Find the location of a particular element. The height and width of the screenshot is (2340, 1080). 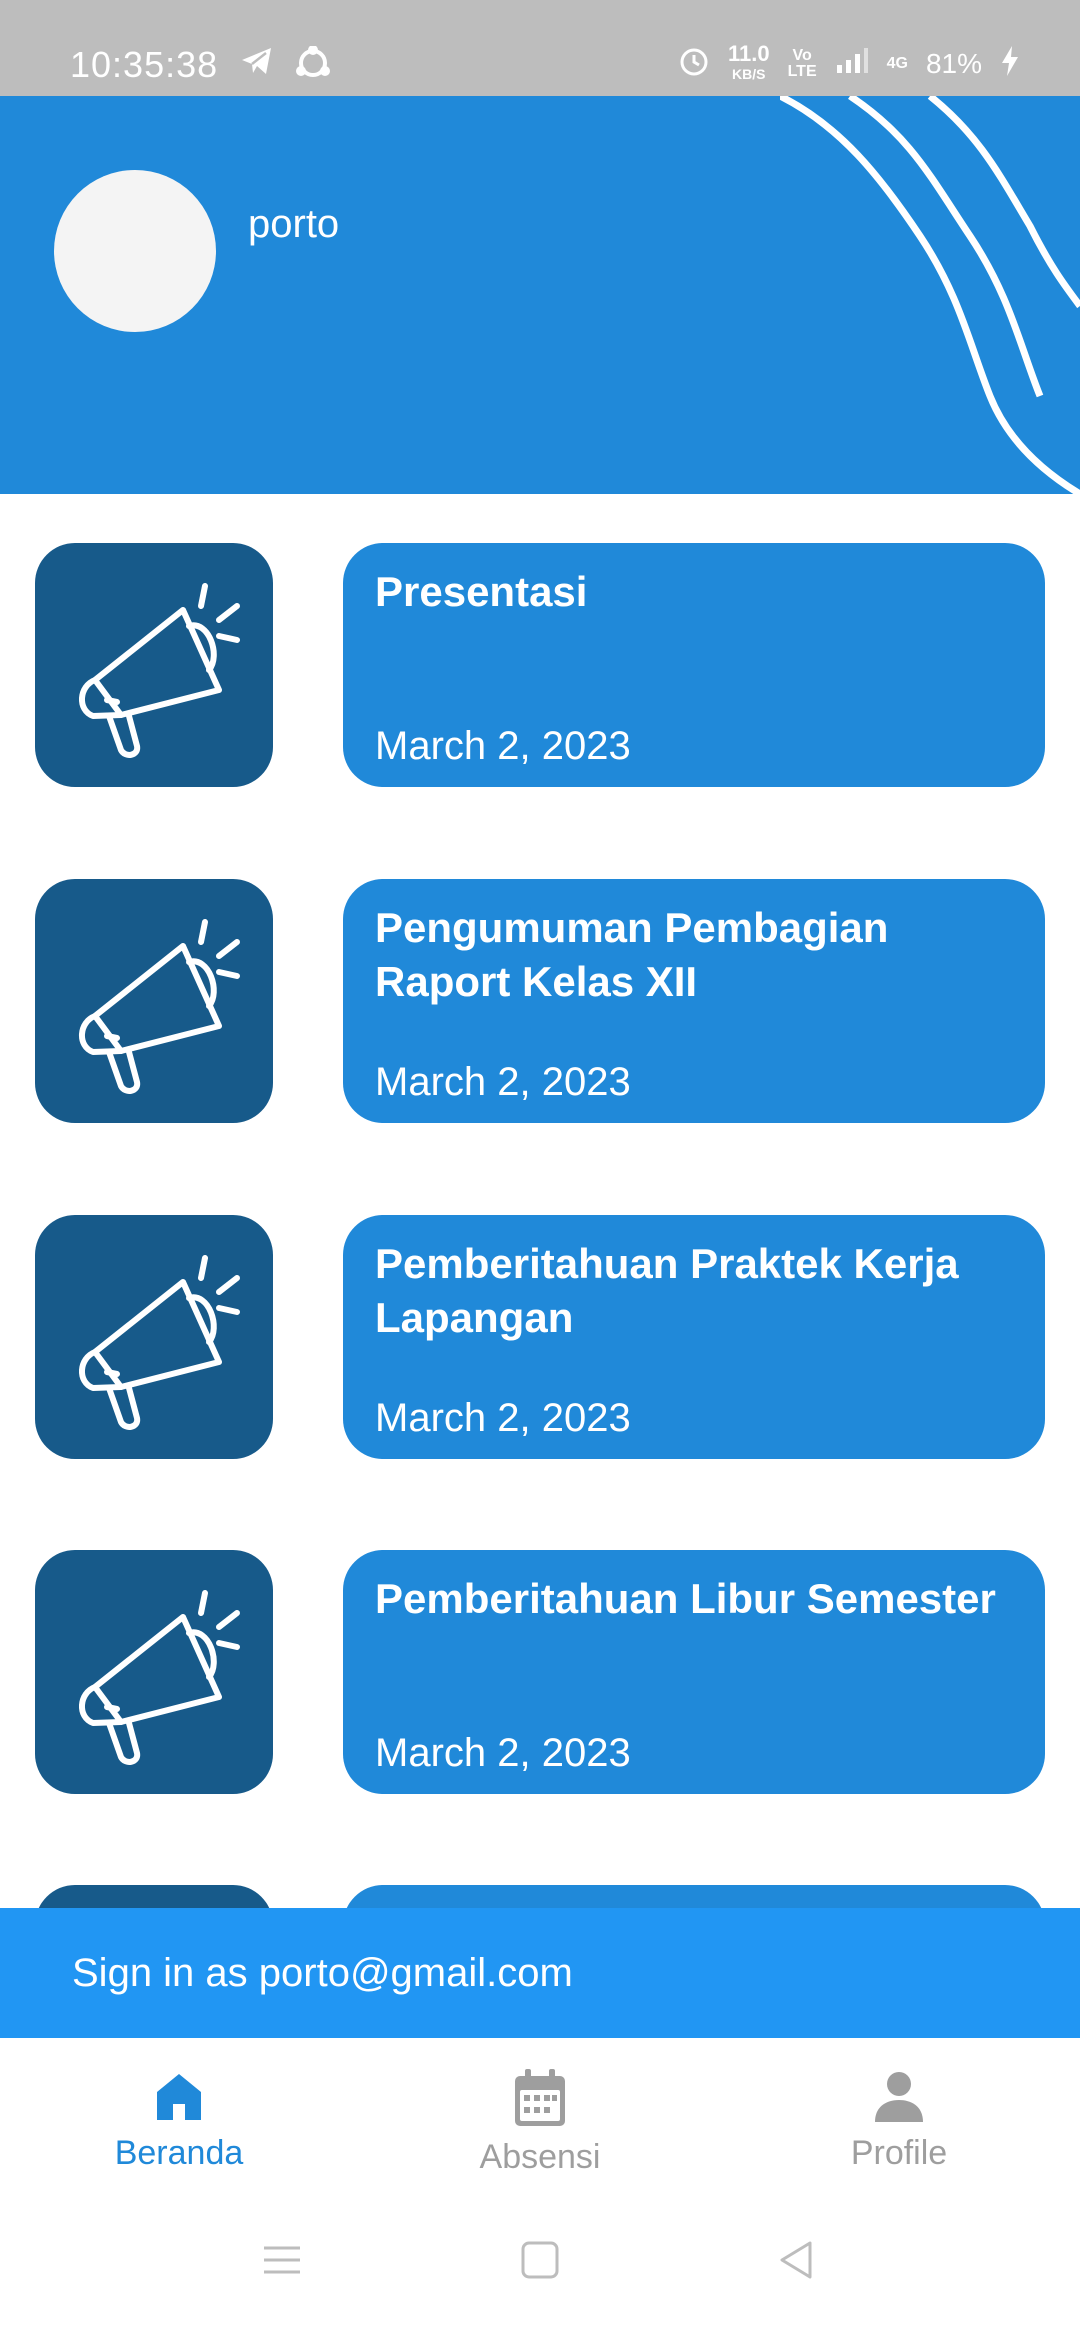

sync-icon is located at coordinates (313, 65).